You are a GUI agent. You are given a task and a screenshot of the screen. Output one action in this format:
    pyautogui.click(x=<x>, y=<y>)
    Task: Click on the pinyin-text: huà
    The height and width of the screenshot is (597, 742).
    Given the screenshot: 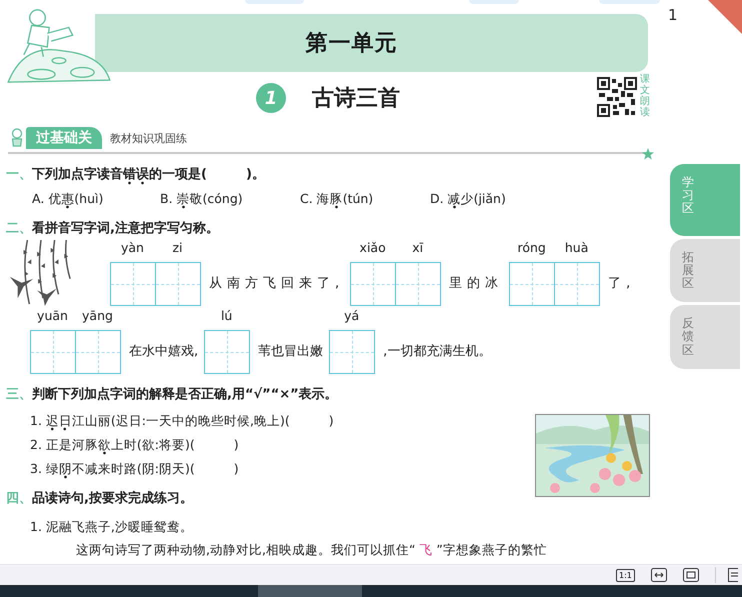 What is the action you would take?
    pyautogui.click(x=577, y=248)
    